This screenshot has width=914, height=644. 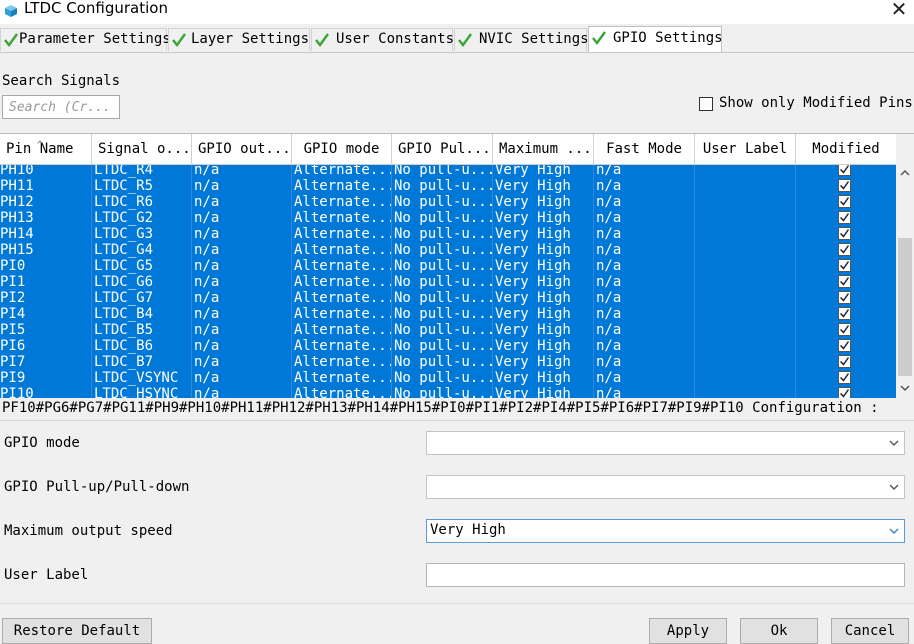 What do you see at coordinates (905, 173) in the screenshot?
I see `scroll-up-icon` at bounding box center [905, 173].